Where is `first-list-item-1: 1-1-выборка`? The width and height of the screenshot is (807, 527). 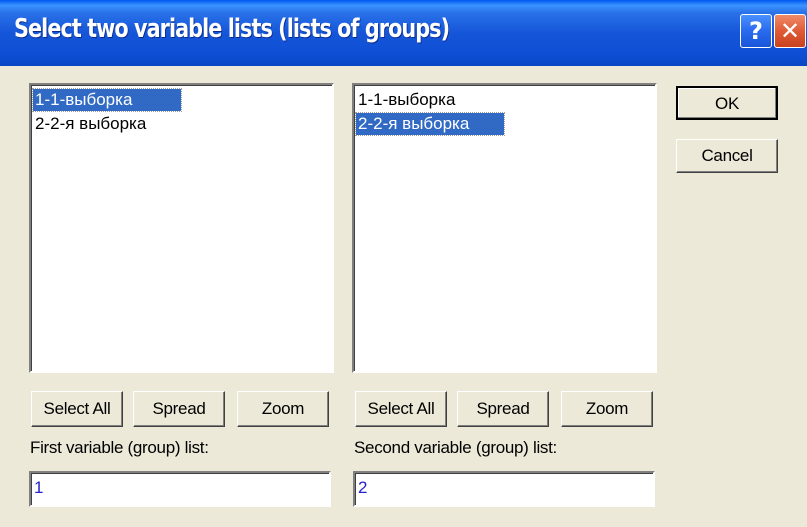
first-list-item-1: 1-1-выборка is located at coordinates (107, 100).